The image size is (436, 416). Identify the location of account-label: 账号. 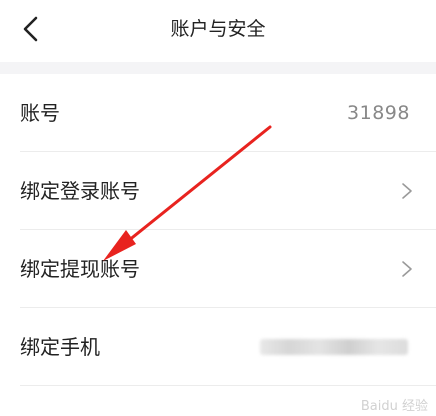
(40, 113).